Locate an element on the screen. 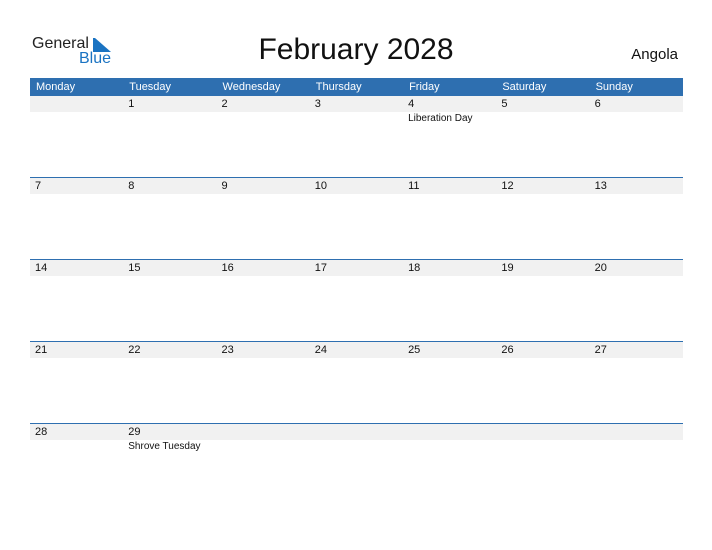 The height and width of the screenshot is (550, 712). day-number: 9 is located at coordinates (224, 186).